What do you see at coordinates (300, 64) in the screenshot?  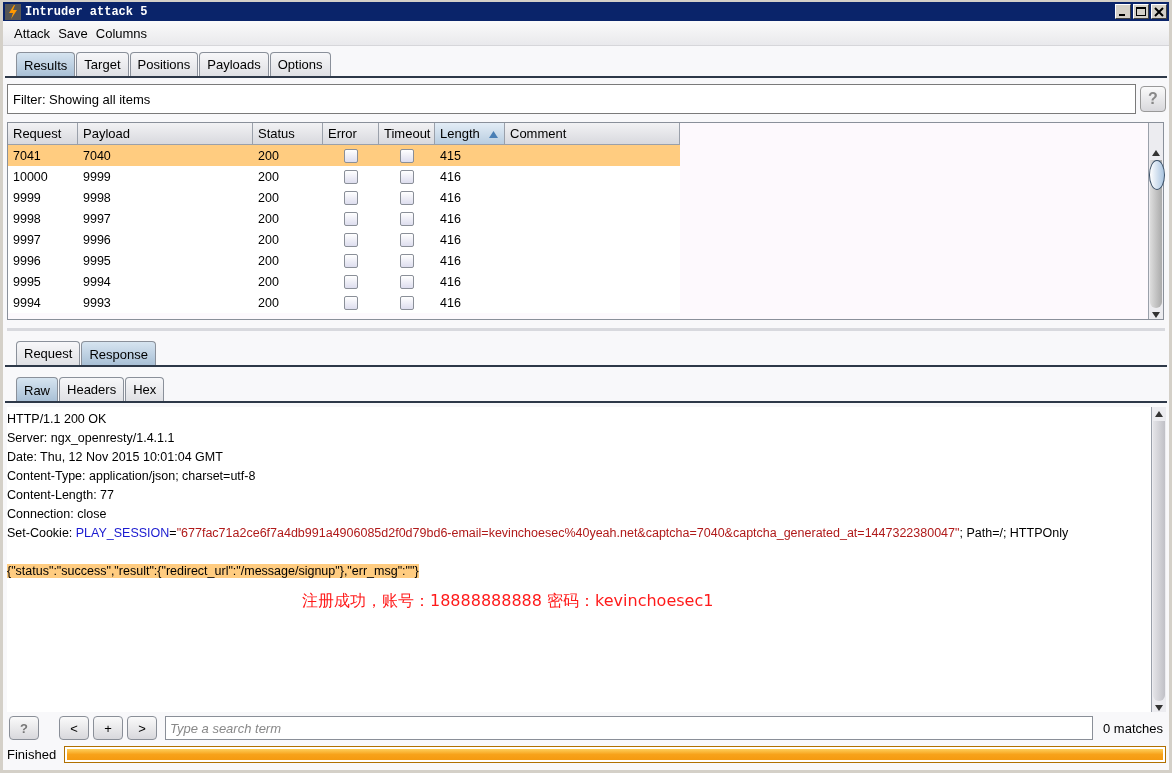 I see `tab: Options` at bounding box center [300, 64].